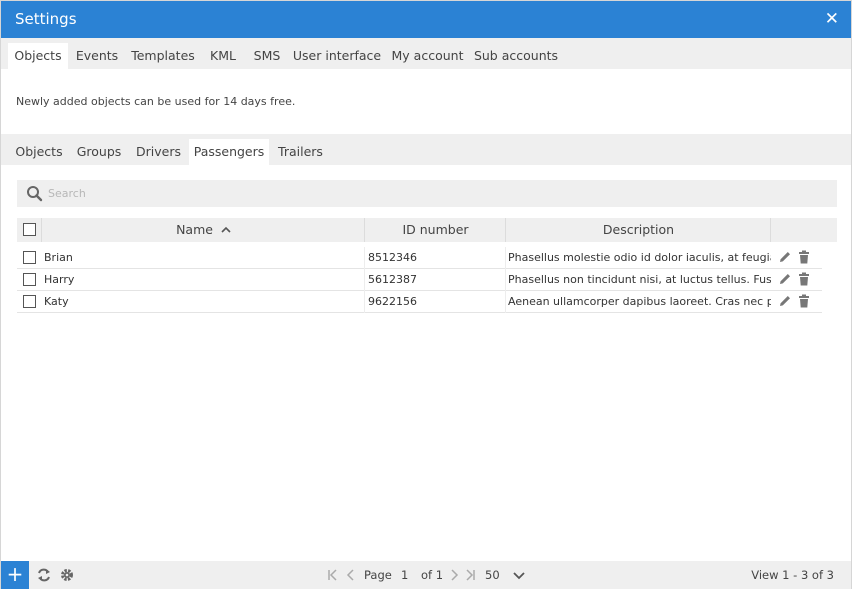 This screenshot has width=852, height=589. What do you see at coordinates (39, 152) in the screenshot?
I see `subtab-objects: Objects` at bounding box center [39, 152].